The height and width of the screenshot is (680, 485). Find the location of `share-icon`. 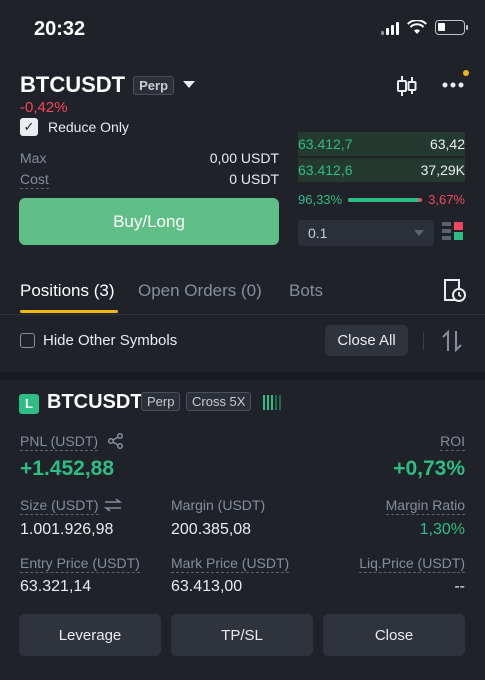

share-icon is located at coordinates (116, 441).